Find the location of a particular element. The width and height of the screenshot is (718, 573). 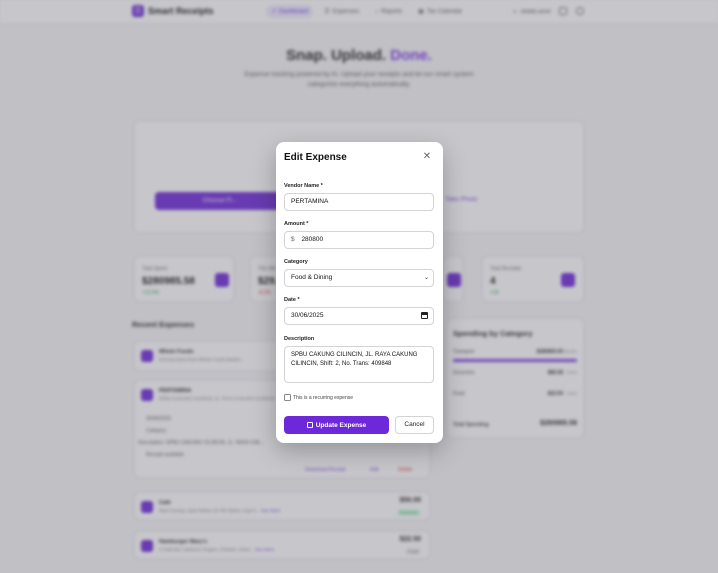

modal-title: Edit Expense is located at coordinates (315, 157).